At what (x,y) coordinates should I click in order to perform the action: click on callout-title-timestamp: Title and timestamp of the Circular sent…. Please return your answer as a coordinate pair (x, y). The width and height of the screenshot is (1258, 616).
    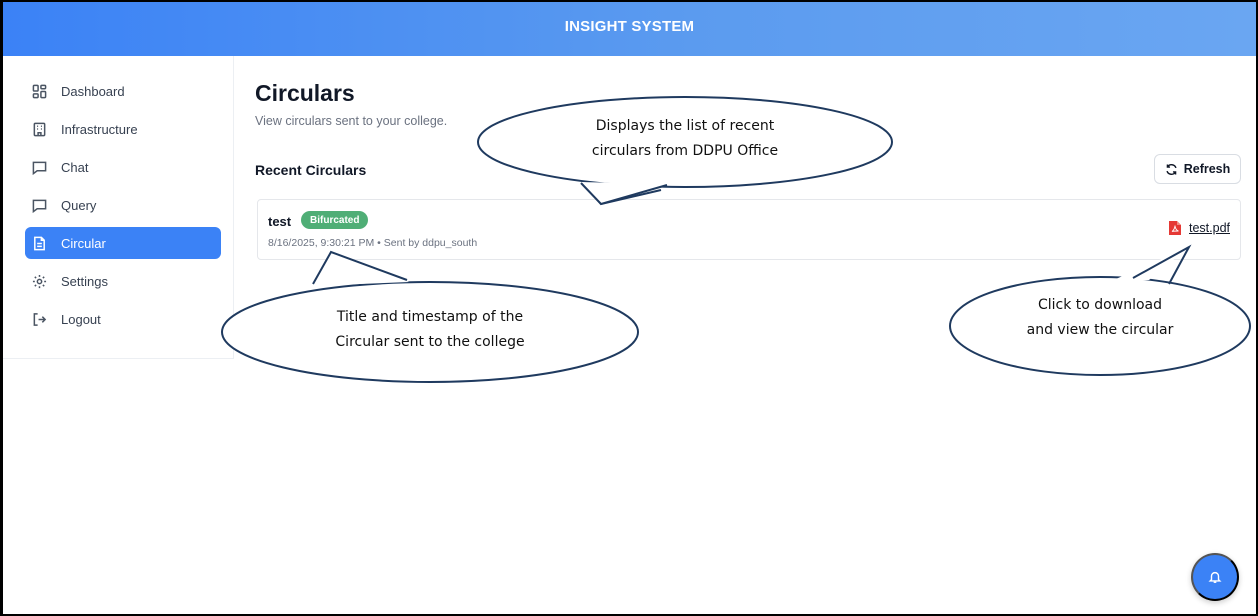
    Looking at the image, I should click on (430, 317).